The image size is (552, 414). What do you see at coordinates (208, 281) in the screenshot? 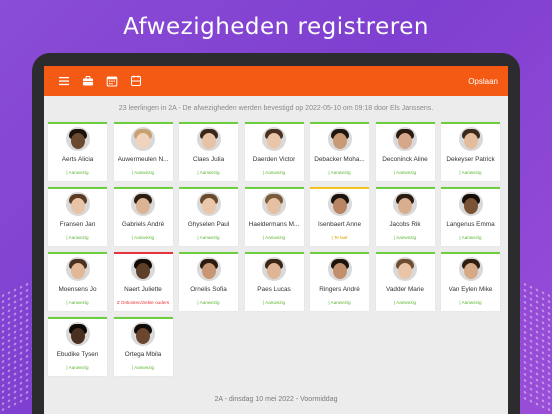
I see `student-card: Ornelis Sofia | Aanwezig` at bounding box center [208, 281].